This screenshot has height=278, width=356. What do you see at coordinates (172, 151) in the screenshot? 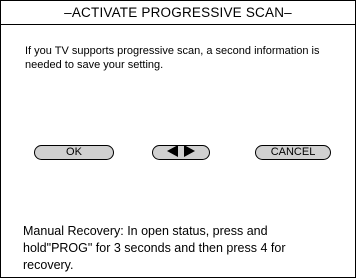
I see `triangle-left-icon` at bounding box center [172, 151].